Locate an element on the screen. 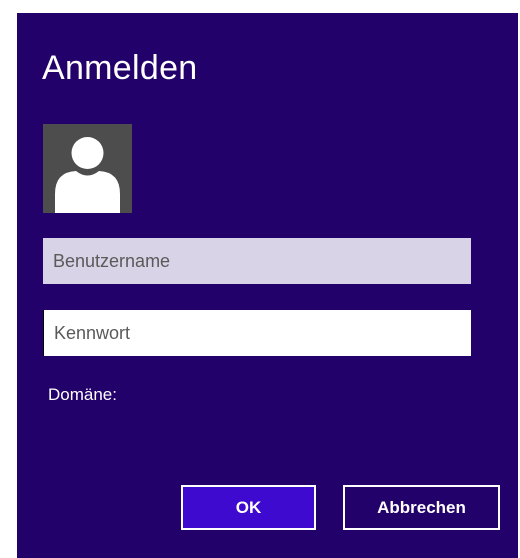  password-input is located at coordinates (257, 333).